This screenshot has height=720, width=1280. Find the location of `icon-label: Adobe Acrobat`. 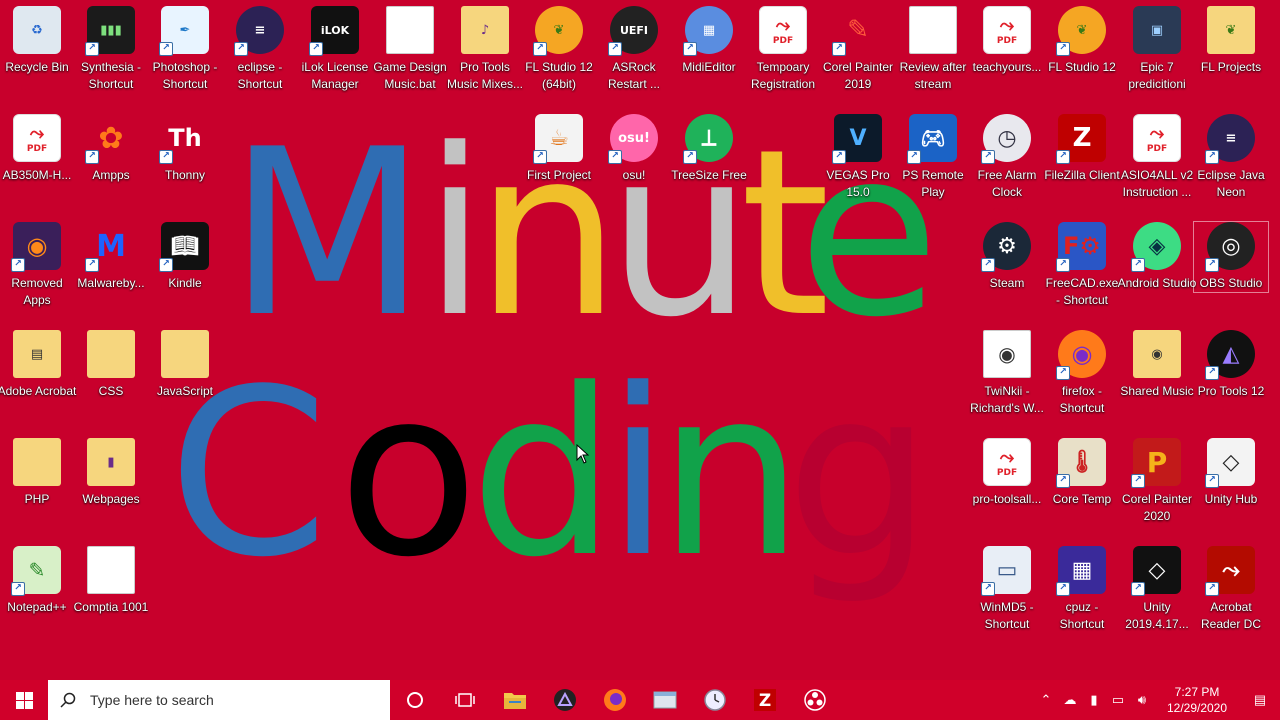

icon-label: Adobe Acrobat is located at coordinates (38, 391).